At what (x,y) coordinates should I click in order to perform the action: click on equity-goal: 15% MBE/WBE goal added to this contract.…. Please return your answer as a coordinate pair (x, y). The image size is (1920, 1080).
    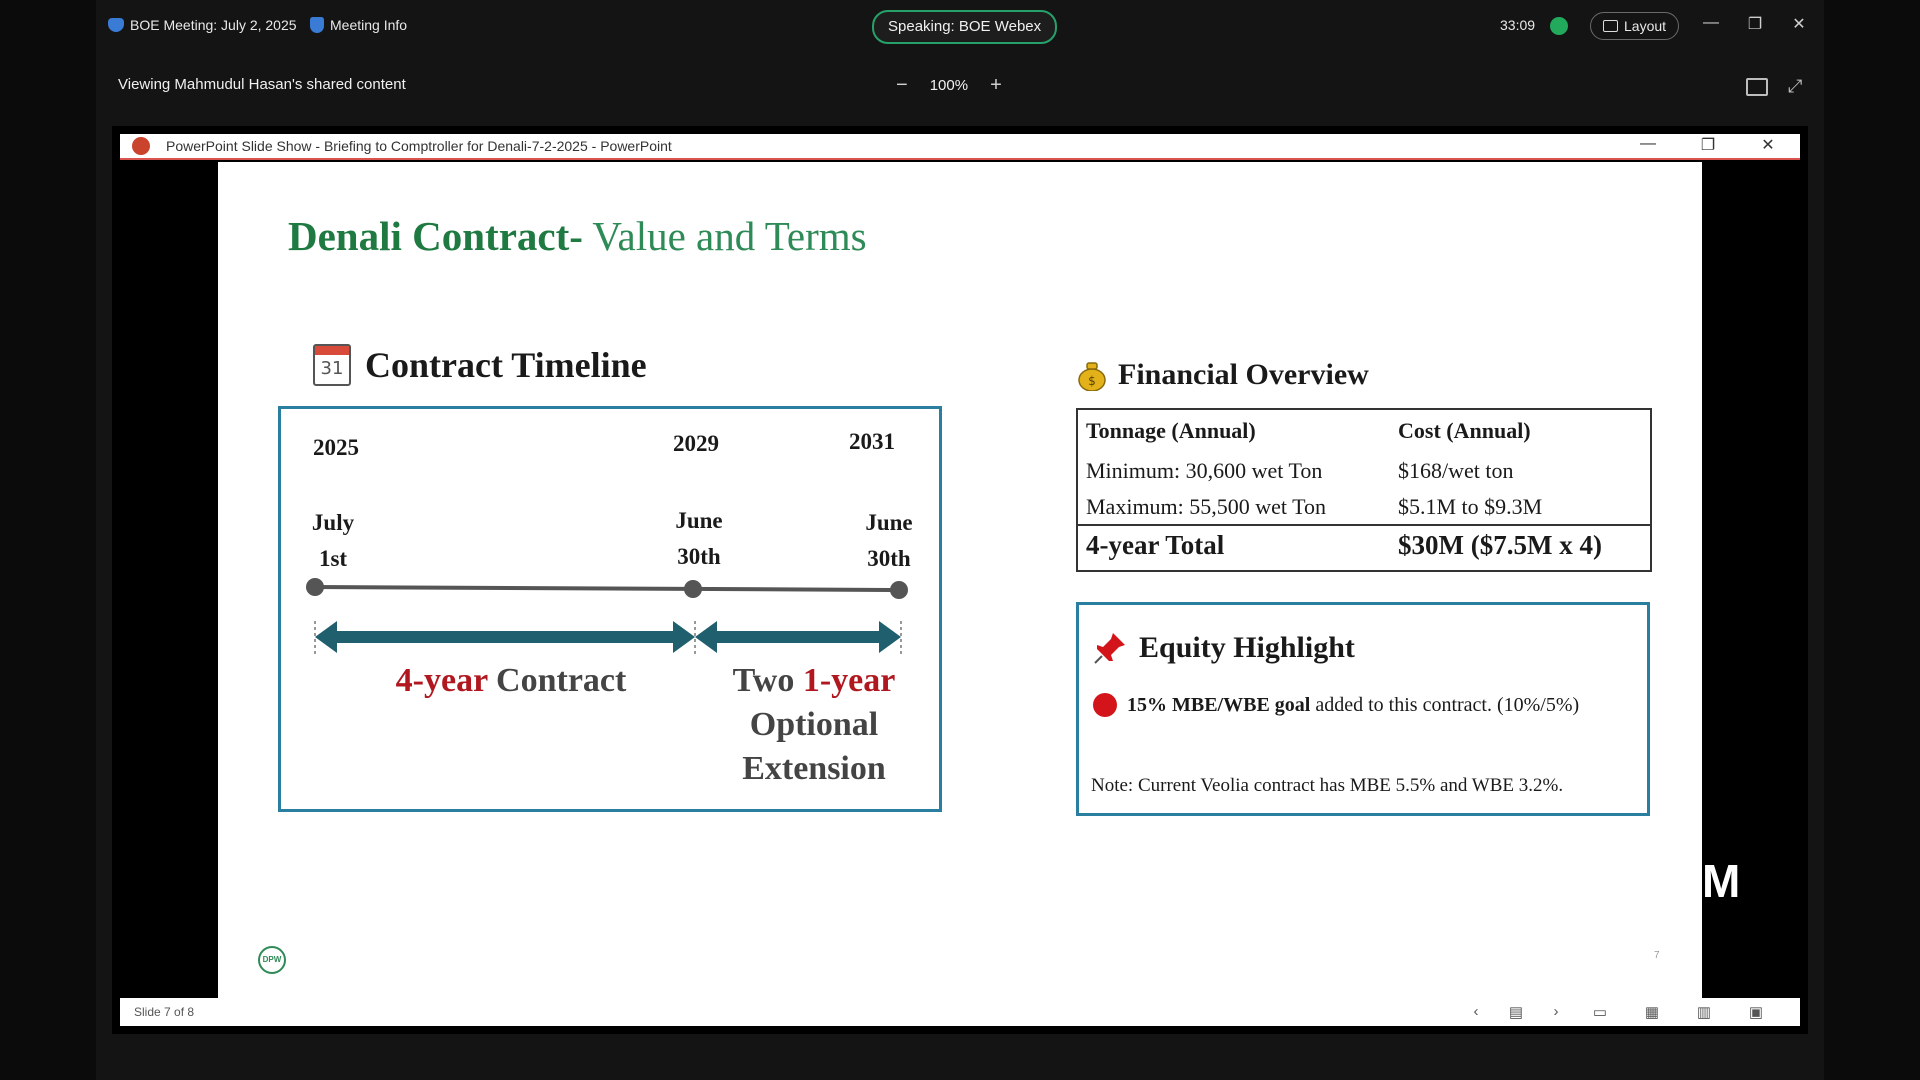
    Looking at the image, I should click on (1336, 705).